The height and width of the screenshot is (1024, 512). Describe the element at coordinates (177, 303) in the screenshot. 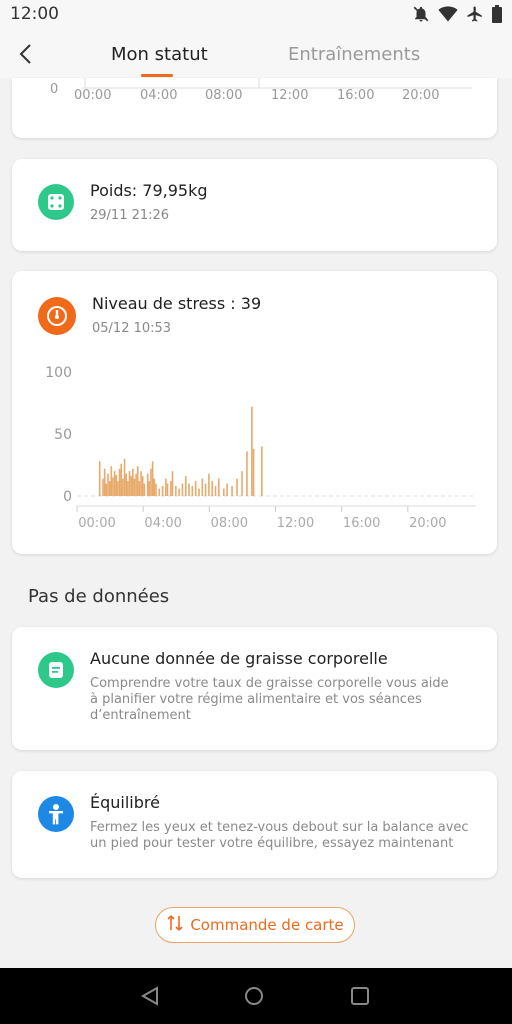

I see `stress-title: Niveau de stress : 39` at that location.